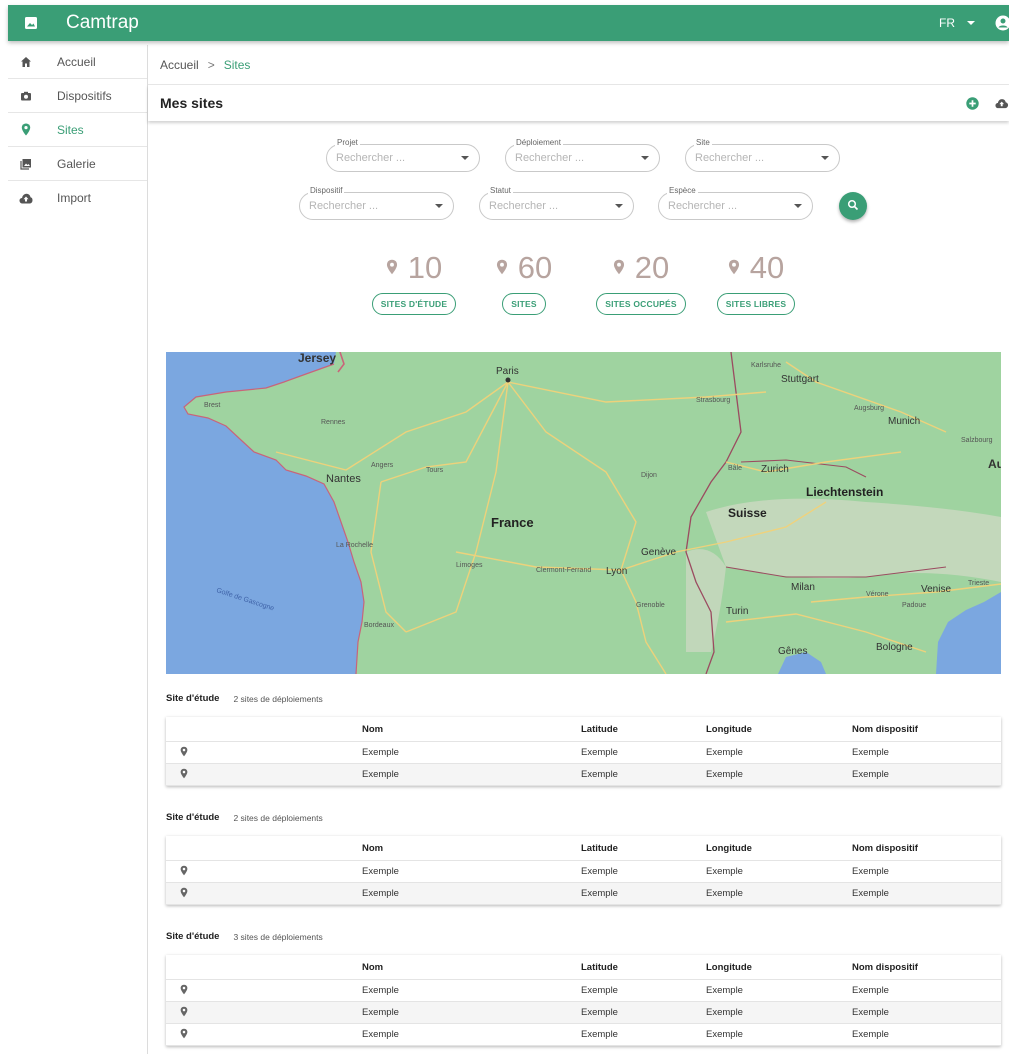  Describe the element at coordinates (469, 565) in the screenshot. I see `map-label: Limoges` at that location.